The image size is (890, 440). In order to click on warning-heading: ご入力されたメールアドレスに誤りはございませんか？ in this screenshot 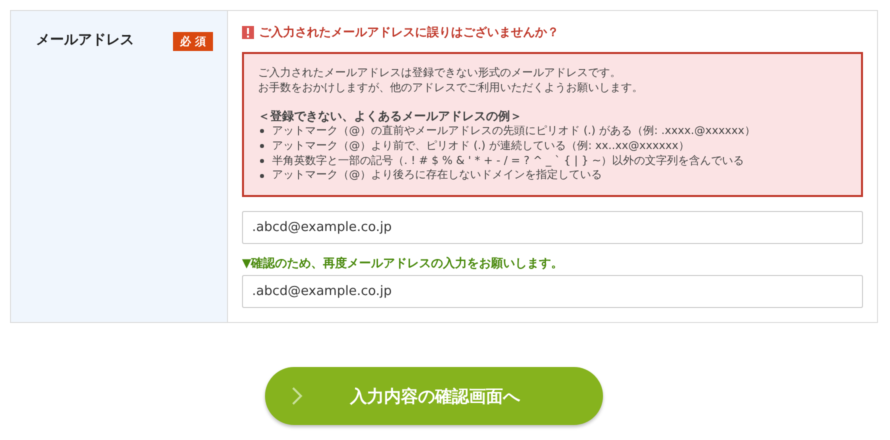, I will do `click(409, 32)`.